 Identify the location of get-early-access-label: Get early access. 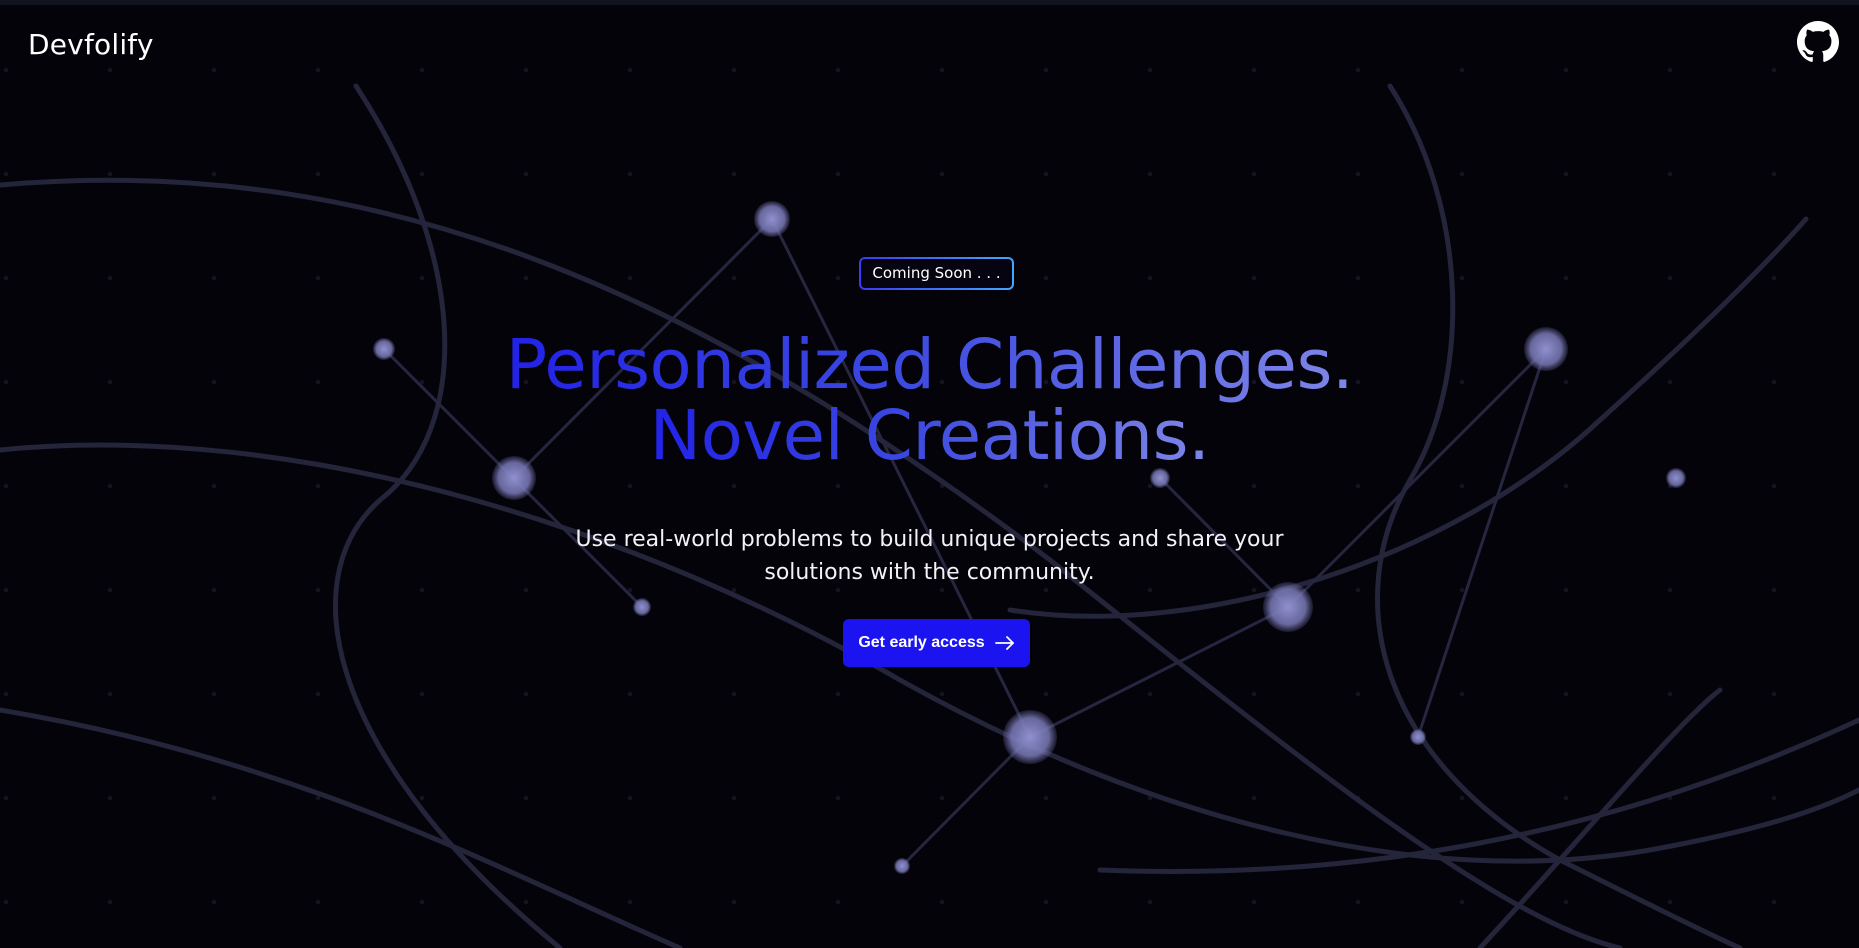
(921, 642).